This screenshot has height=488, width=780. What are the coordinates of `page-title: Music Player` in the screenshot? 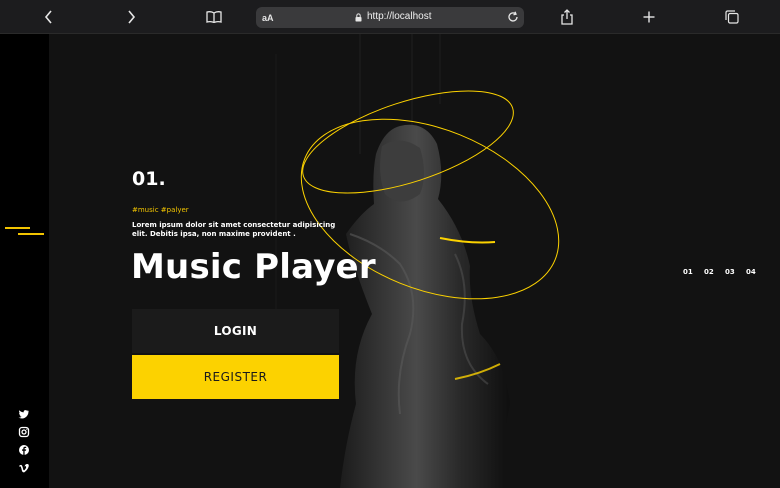 It's located at (253, 267).